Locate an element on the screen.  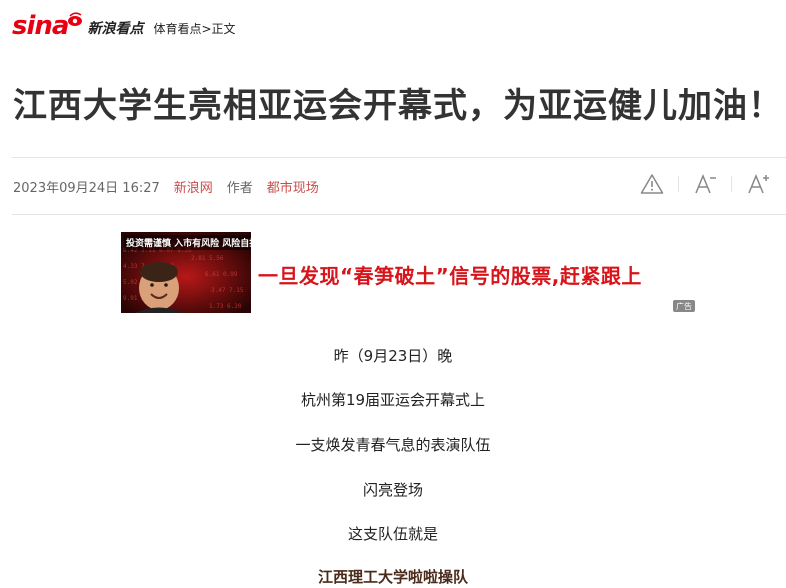
article-meta: 2023年09月24日 16:27 新浪网 作者 都市现场 is located at coordinates (166, 186).